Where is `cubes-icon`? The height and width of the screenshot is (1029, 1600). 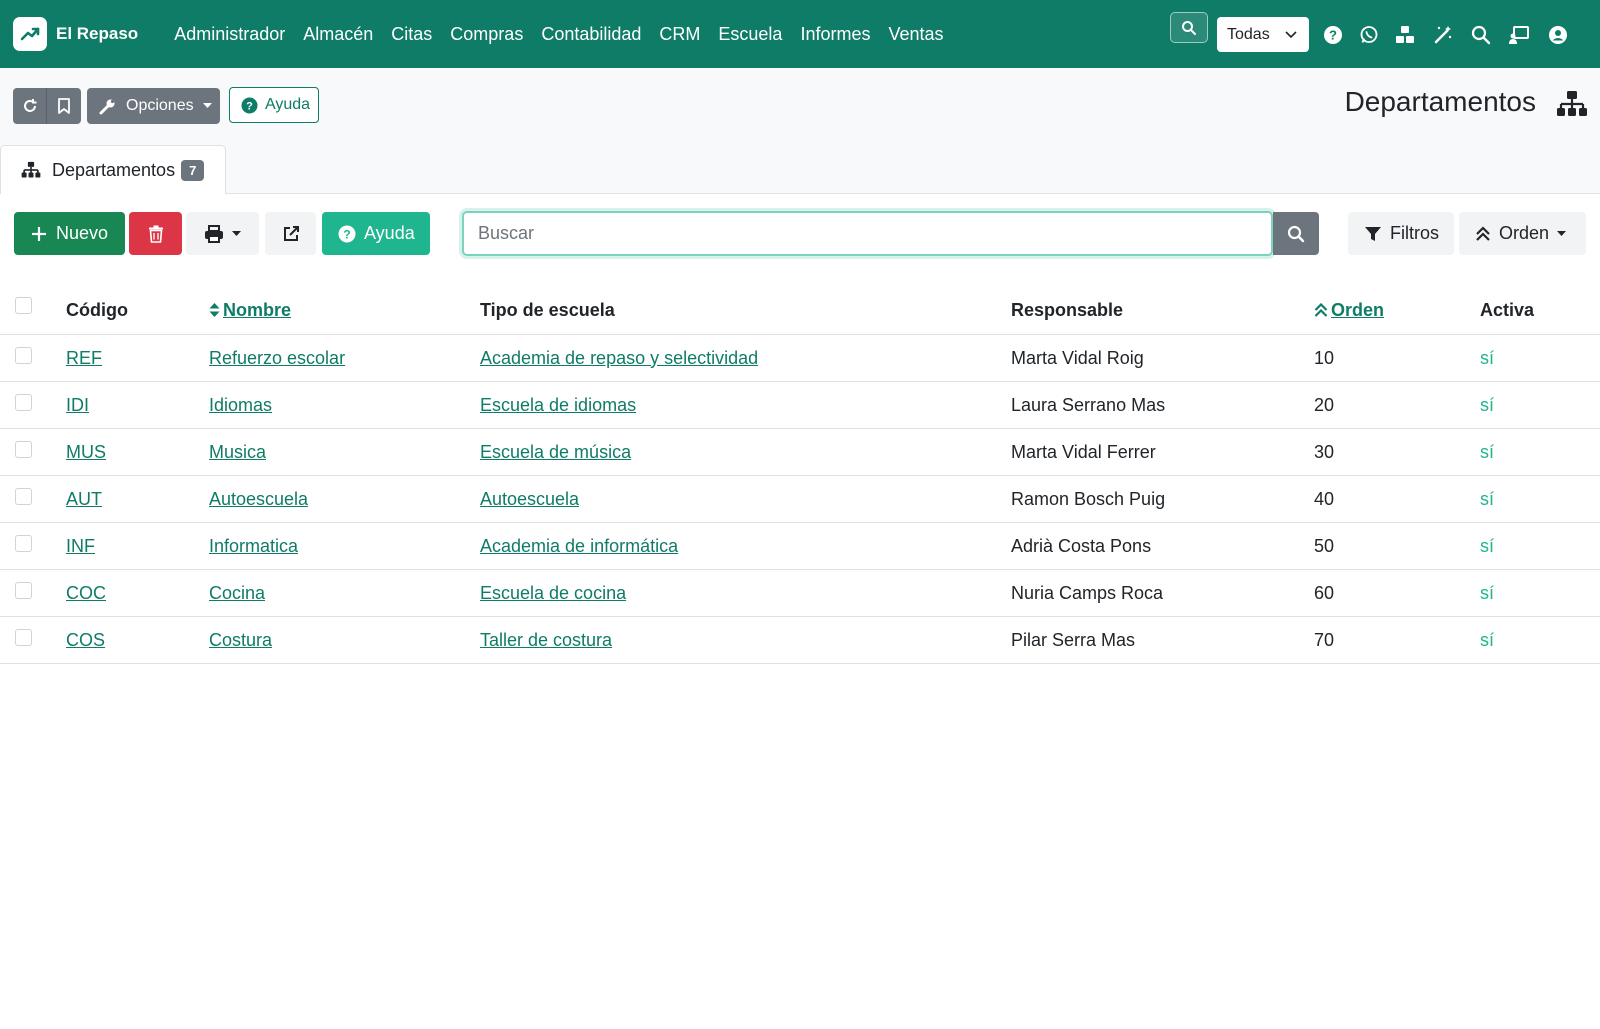 cubes-icon is located at coordinates (1405, 35).